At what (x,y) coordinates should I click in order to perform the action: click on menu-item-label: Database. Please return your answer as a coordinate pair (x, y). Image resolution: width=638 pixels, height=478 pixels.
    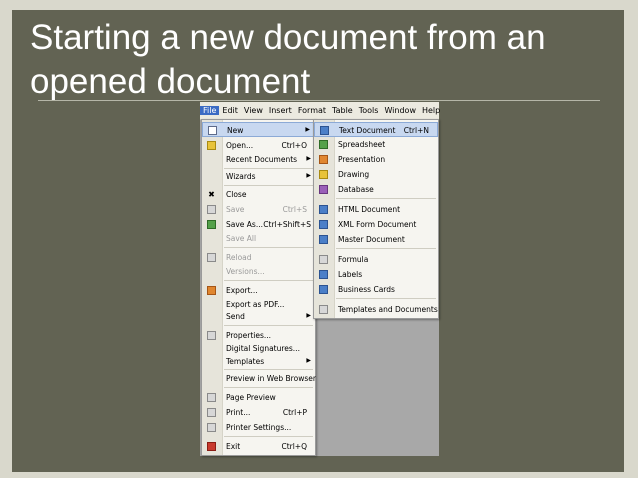
    Looking at the image, I should click on (356, 189).